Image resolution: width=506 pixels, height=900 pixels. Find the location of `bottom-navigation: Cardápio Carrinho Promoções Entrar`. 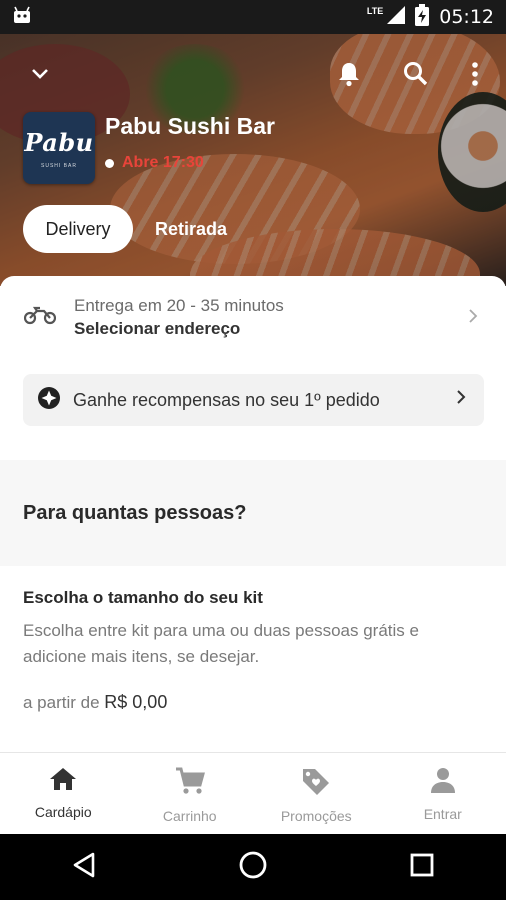

bottom-navigation: Cardápio Carrinho Promoções Entrar is located at coordinates (253, 793).